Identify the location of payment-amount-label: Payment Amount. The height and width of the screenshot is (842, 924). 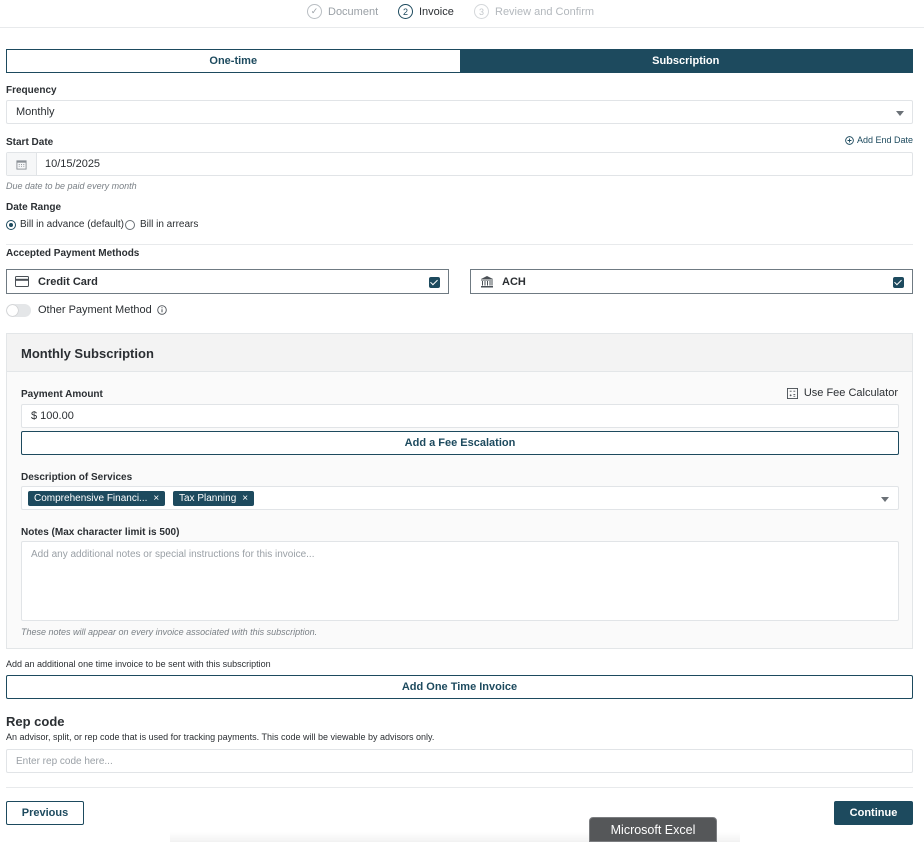
(62, 394).